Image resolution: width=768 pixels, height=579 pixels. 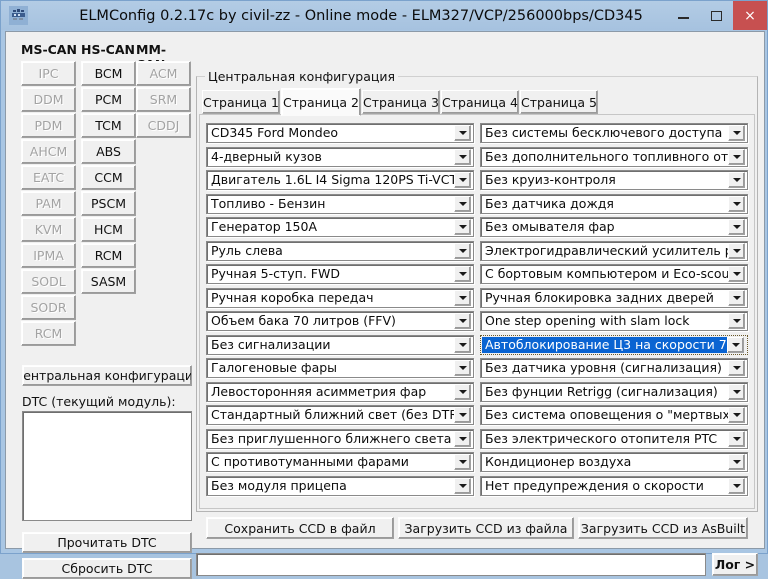 I want to click on combo-left-10: Без сигнализации, so click(x=340, y=345).